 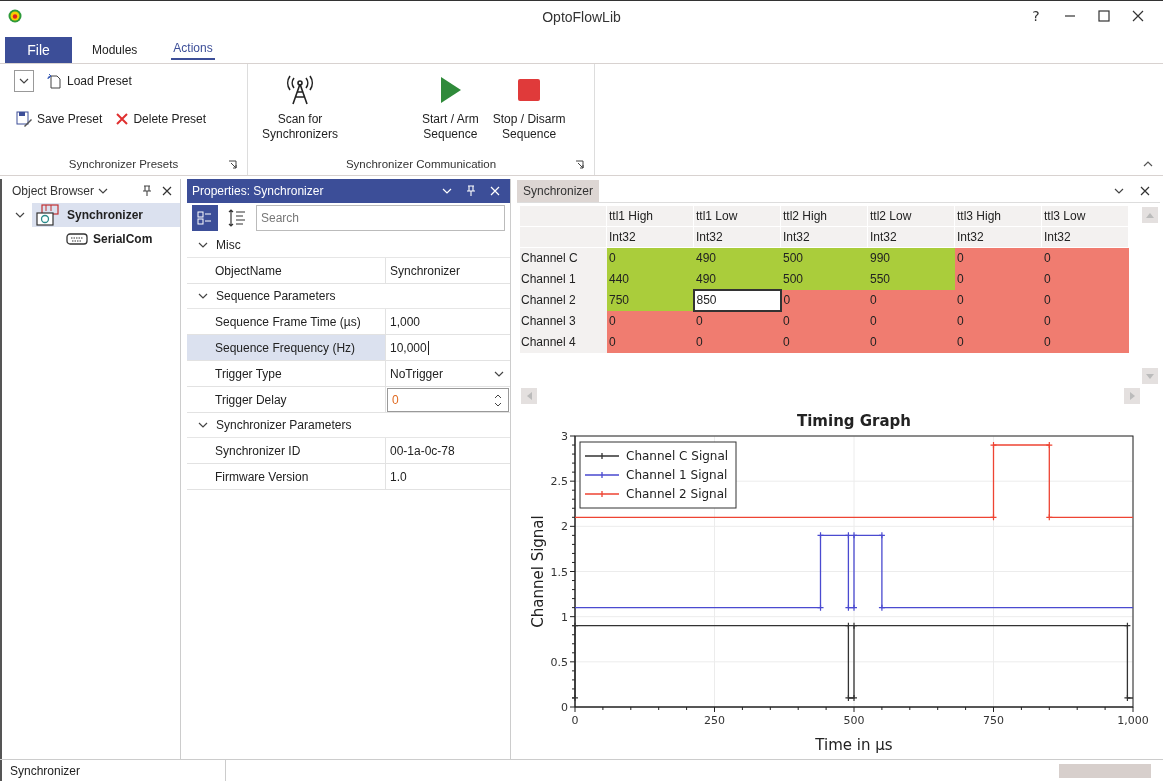 What do you see at coordinates (538, 571) in the screenshot?
I see `axis-label: Channel Signal` at bounding box center [538, 571].